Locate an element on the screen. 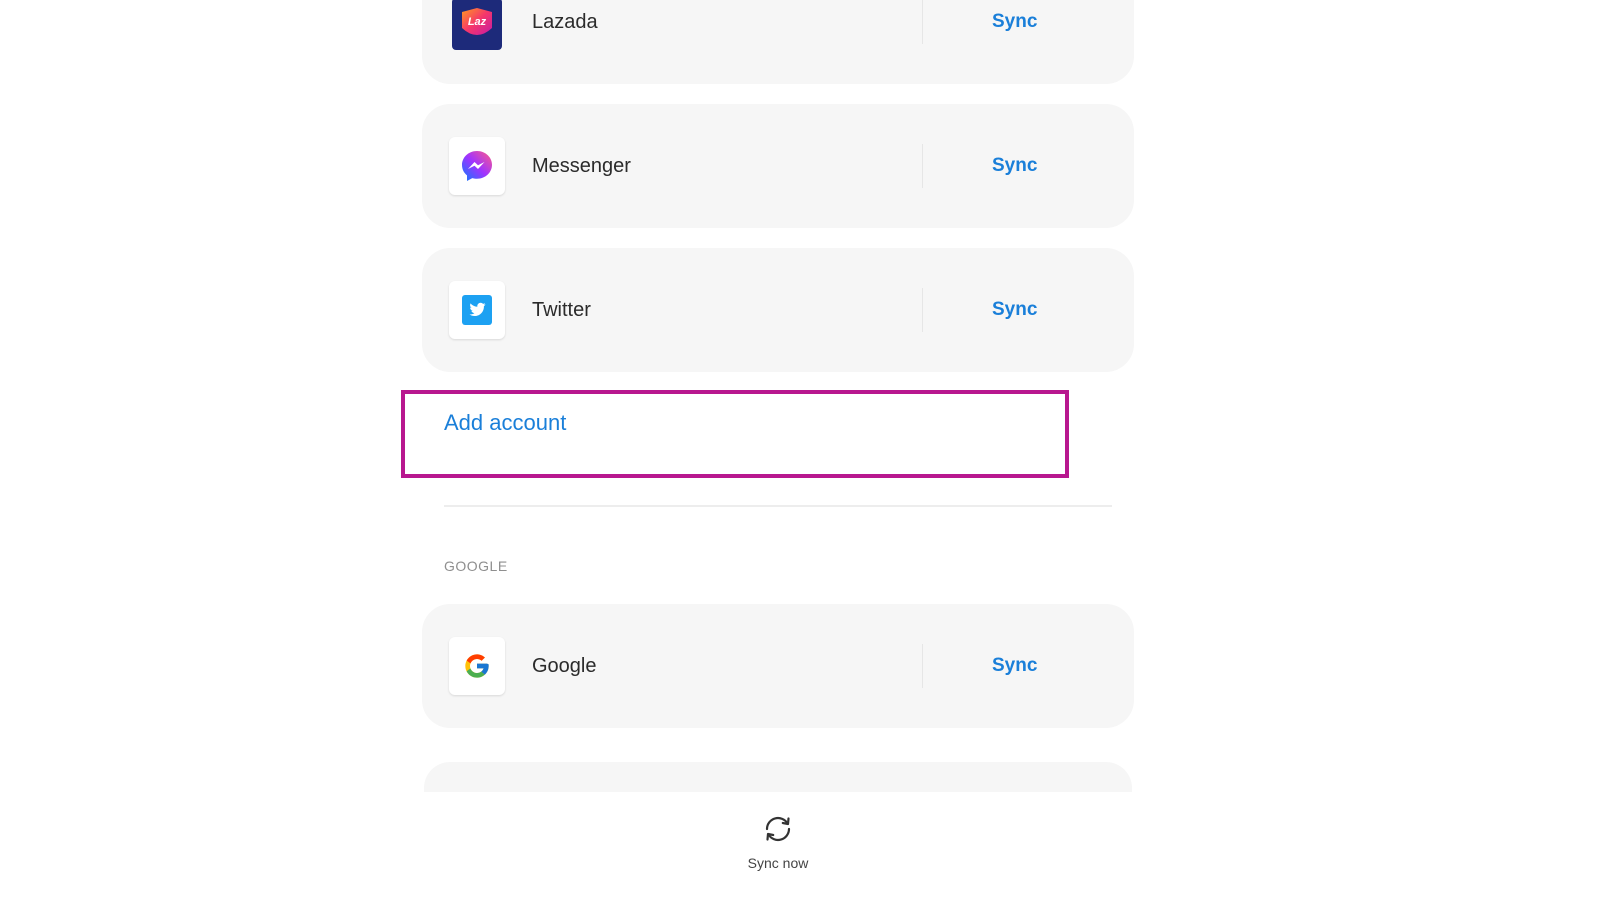 The image size is (1600, 900). messenger-icon is located at coordinates (477, 166).